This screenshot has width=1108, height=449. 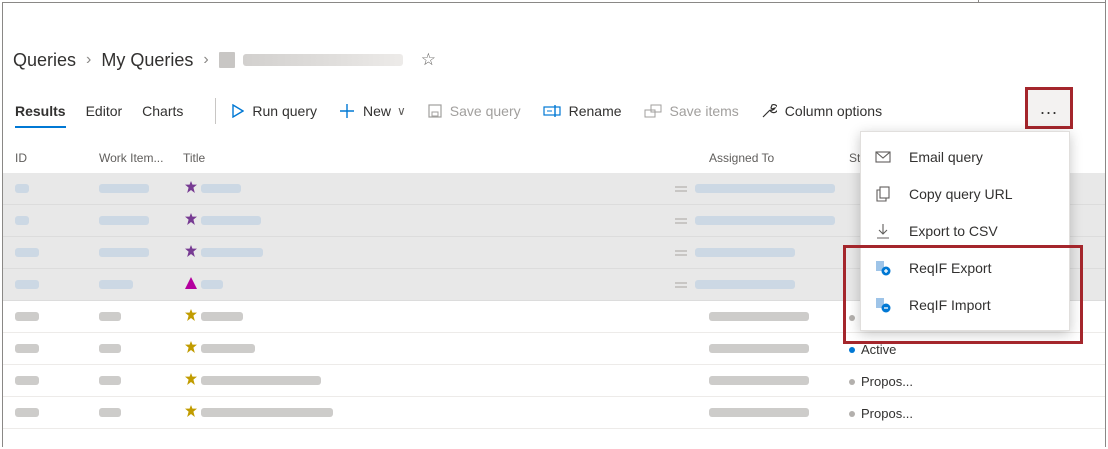 I want to click on column-options-label: Column options, so click(x=833, y=111).